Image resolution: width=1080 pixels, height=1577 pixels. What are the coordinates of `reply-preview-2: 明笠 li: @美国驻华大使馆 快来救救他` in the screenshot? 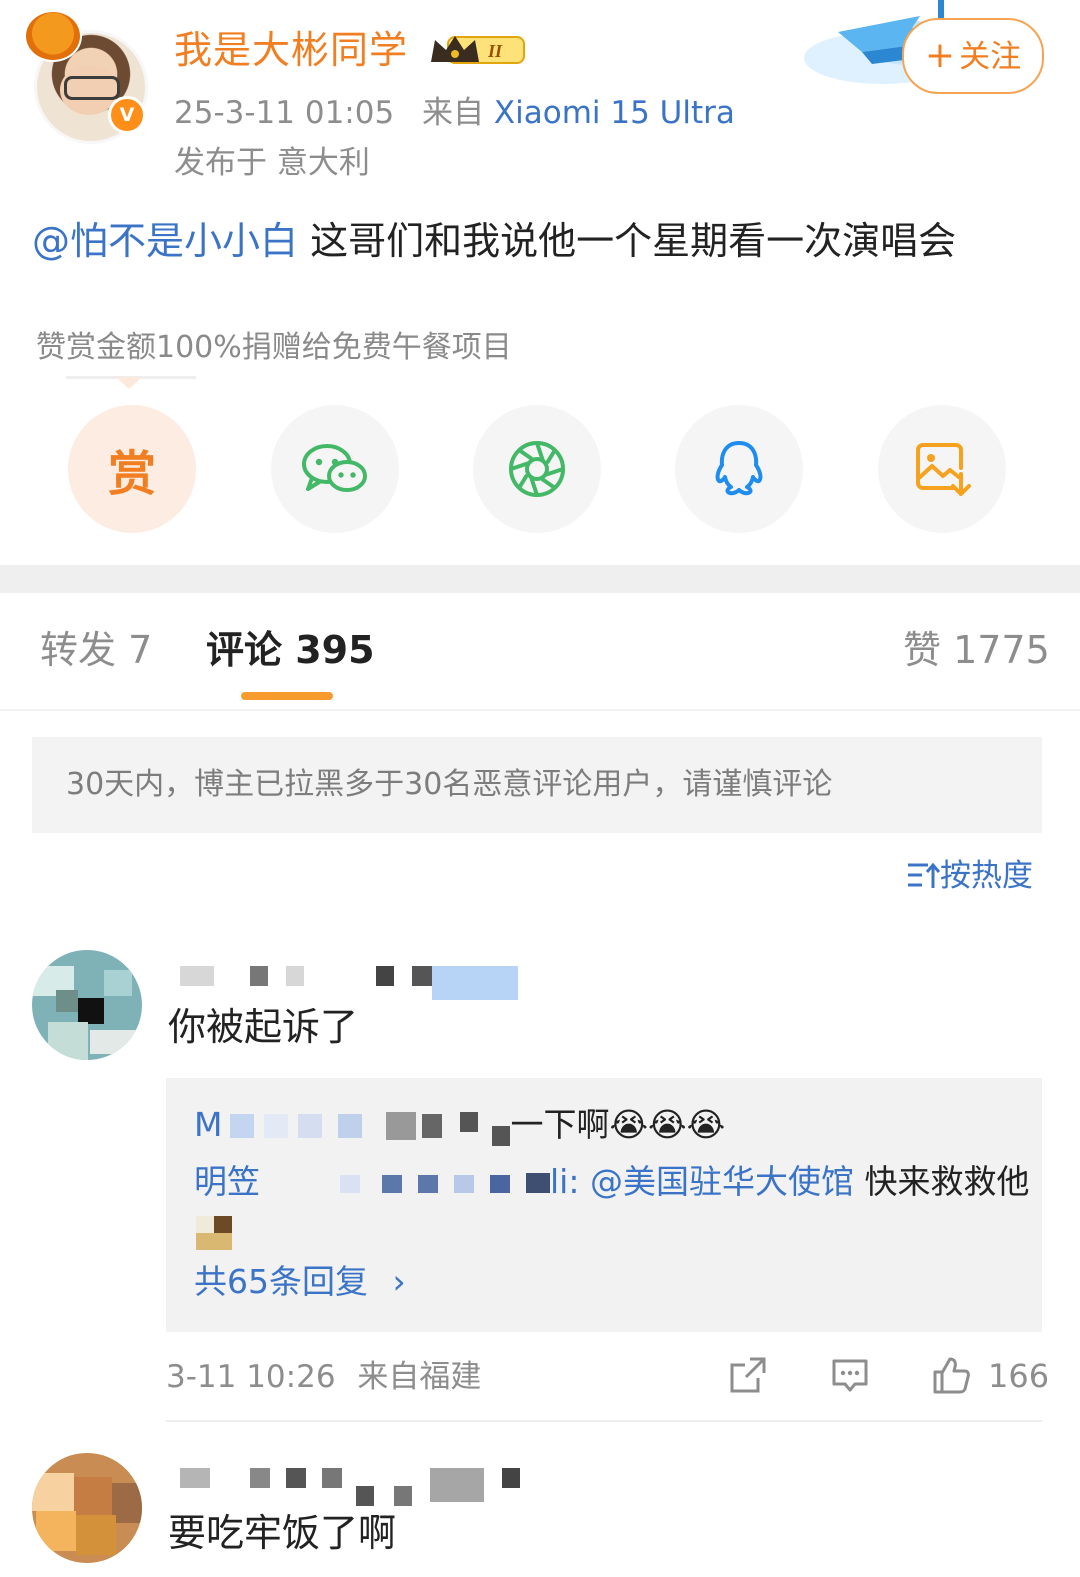 It's located at (611, 1182).